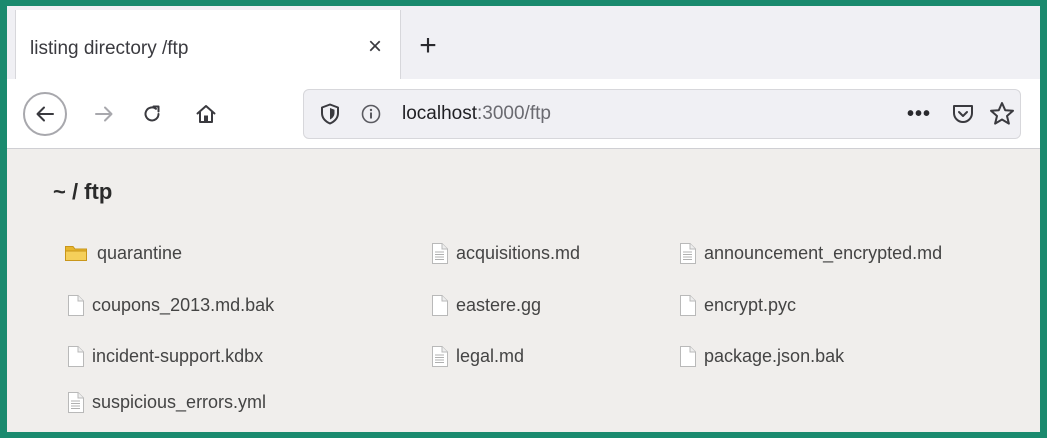 This screenshot has width=1047, height=438. I want to click on address-bar: localhost:3000/ftp •••, so click(662, 114).